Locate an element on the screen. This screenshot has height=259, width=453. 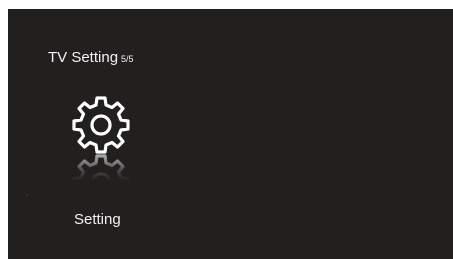
page-title: TV Setting is located at coordinates (83, 57).